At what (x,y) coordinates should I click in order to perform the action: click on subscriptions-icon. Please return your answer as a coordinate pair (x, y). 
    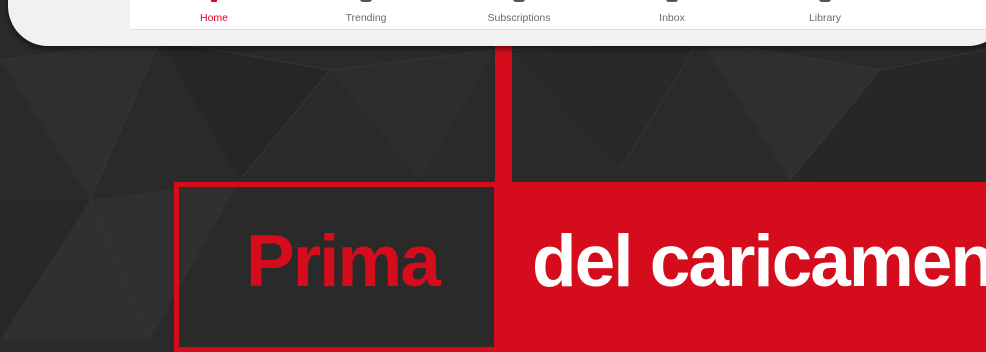
    Looking at the image, I should click on (519, 1).